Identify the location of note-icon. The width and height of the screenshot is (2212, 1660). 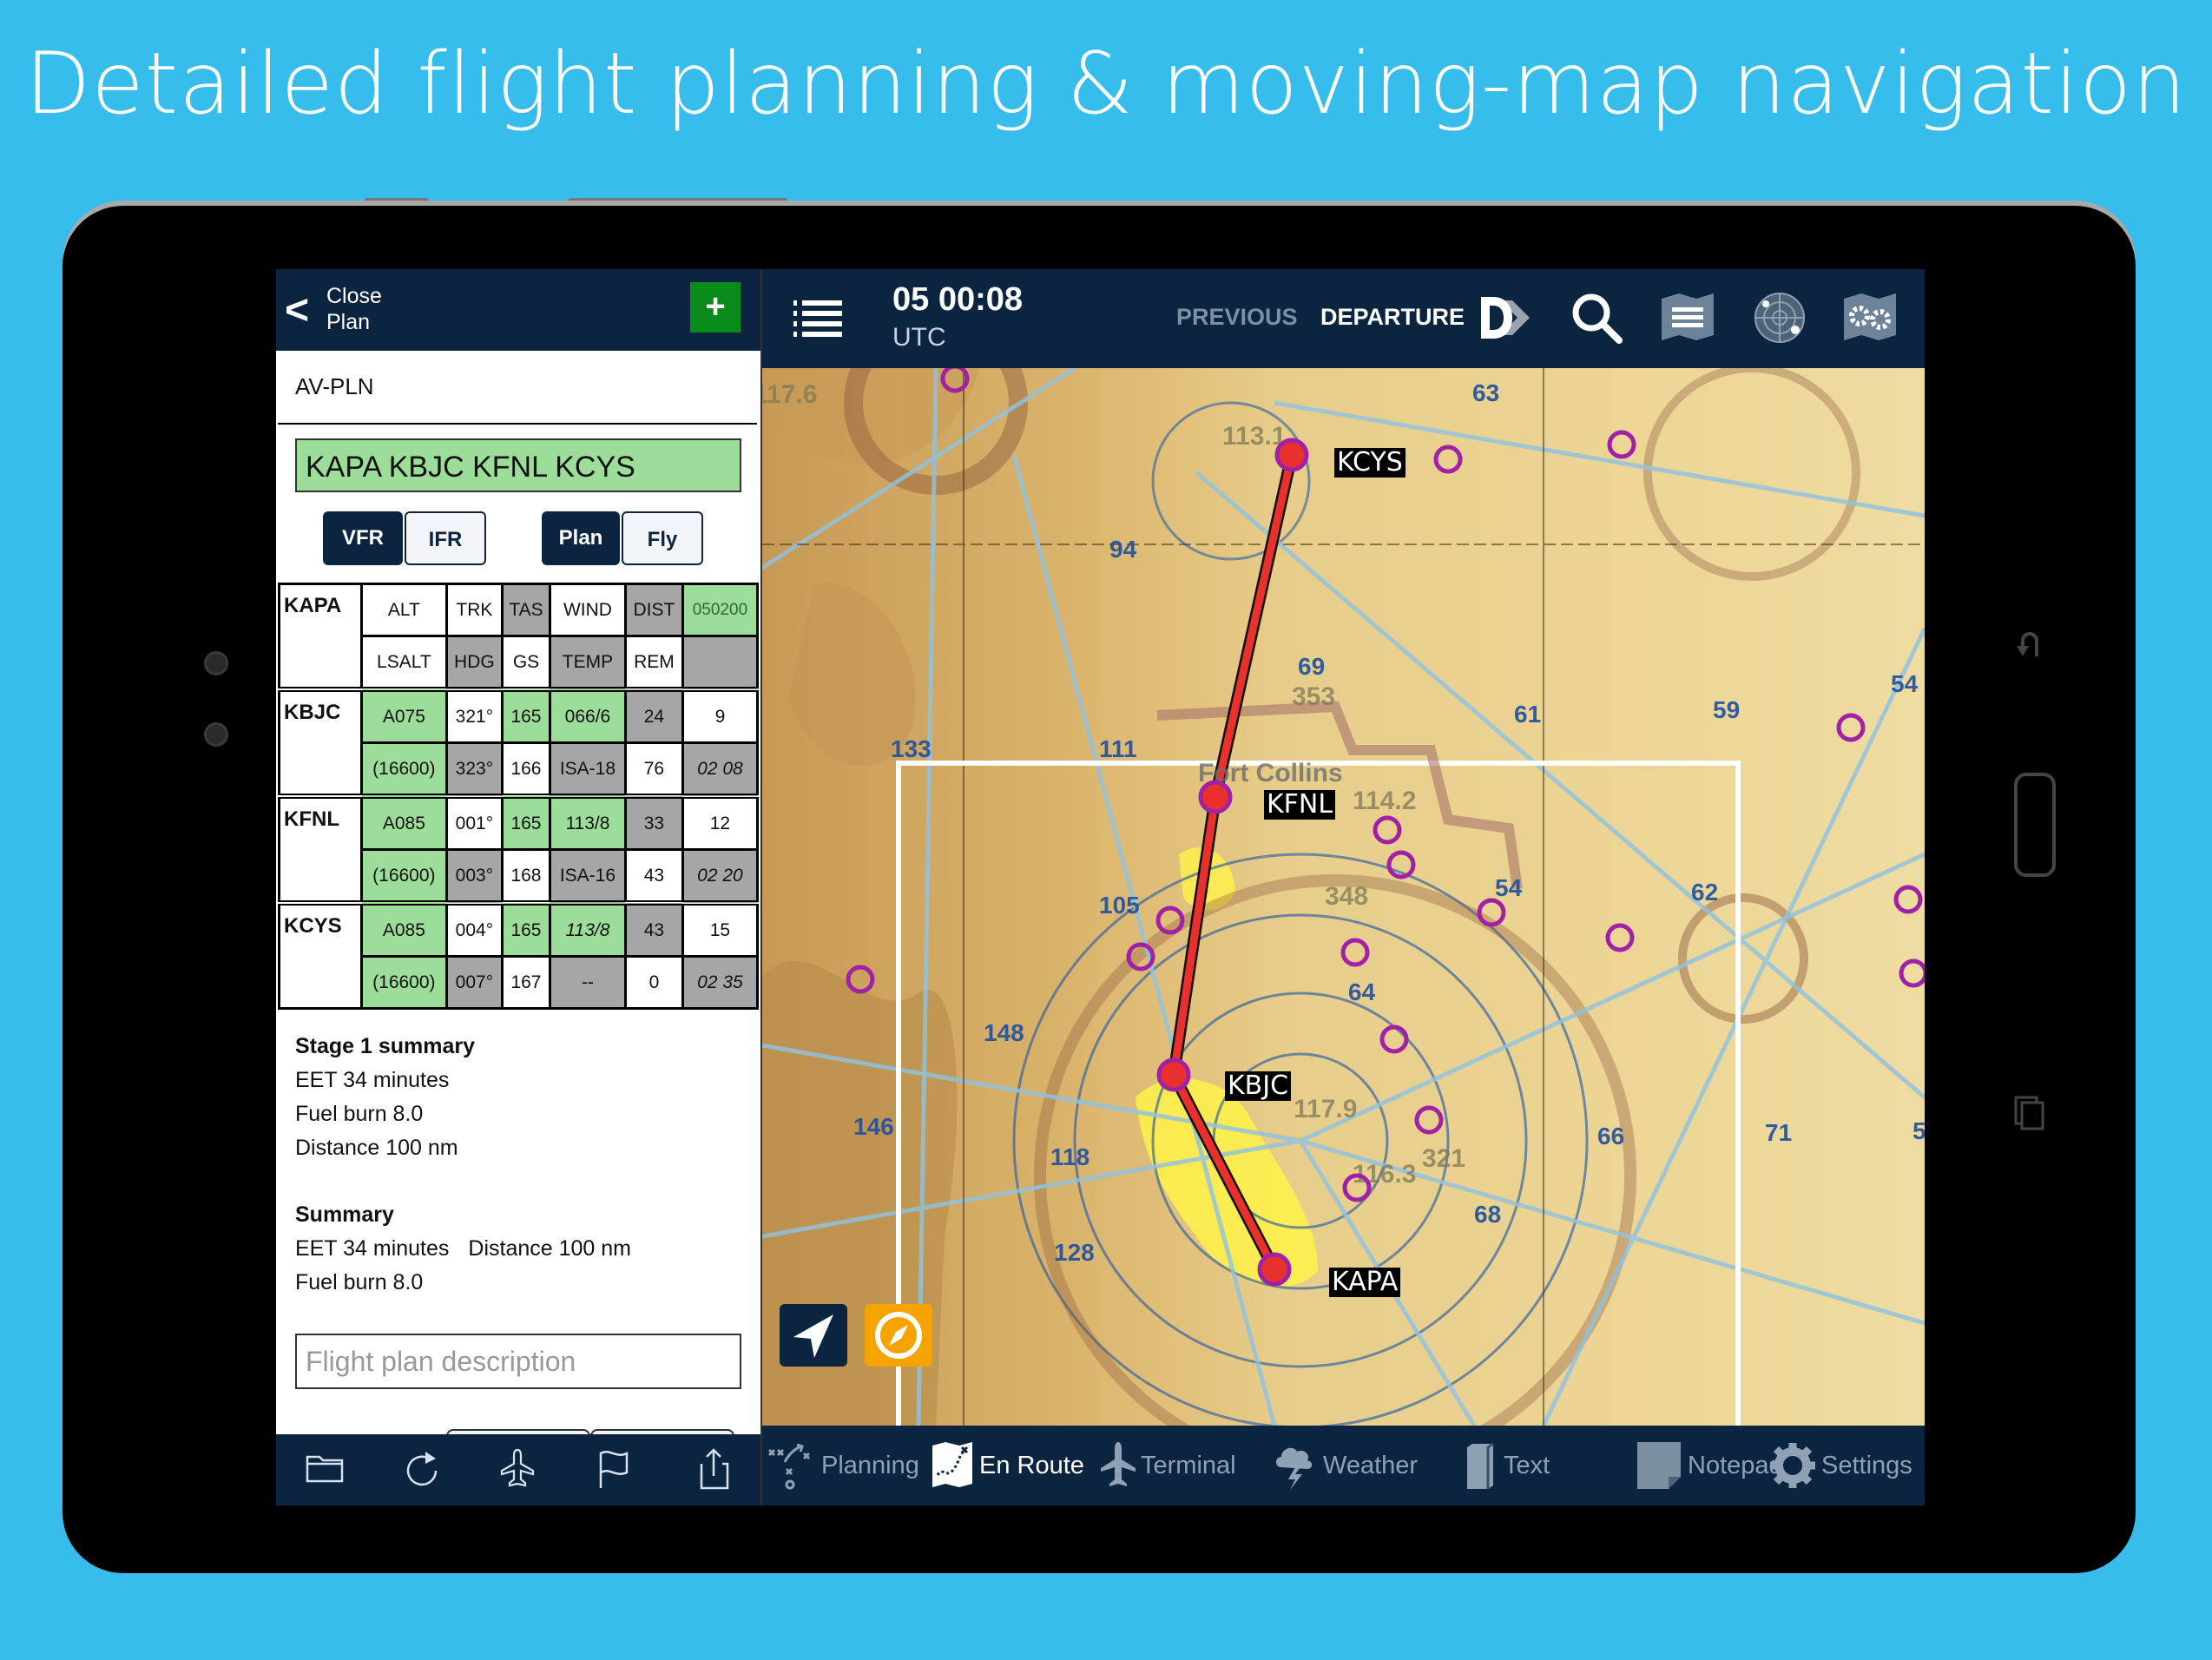
(1659, 1465).